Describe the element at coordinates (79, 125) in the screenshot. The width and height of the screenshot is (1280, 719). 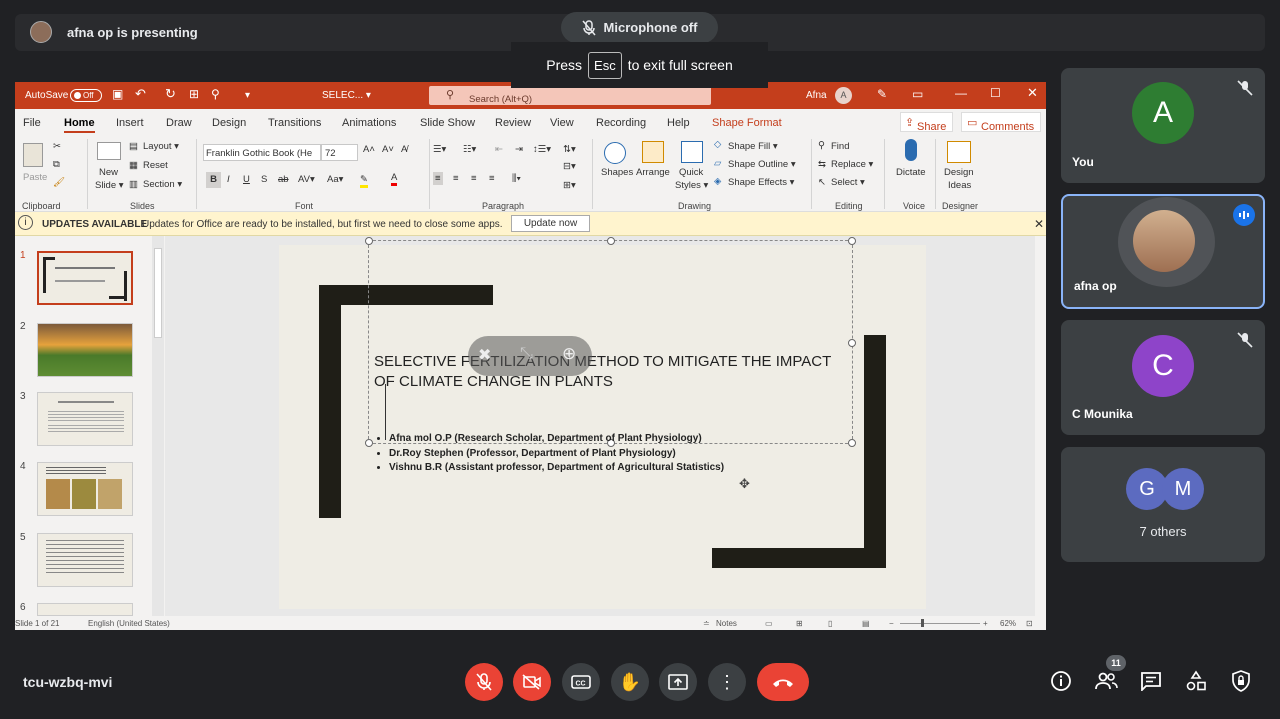
I see `tab-home: Home` at that location.